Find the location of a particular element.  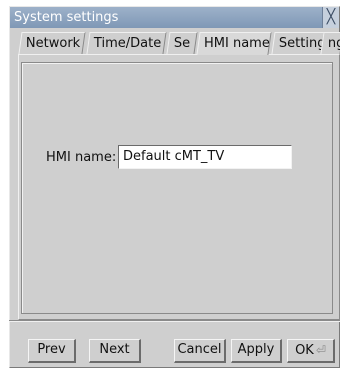

tab-label: Setting is located at coordinates (301, 43).